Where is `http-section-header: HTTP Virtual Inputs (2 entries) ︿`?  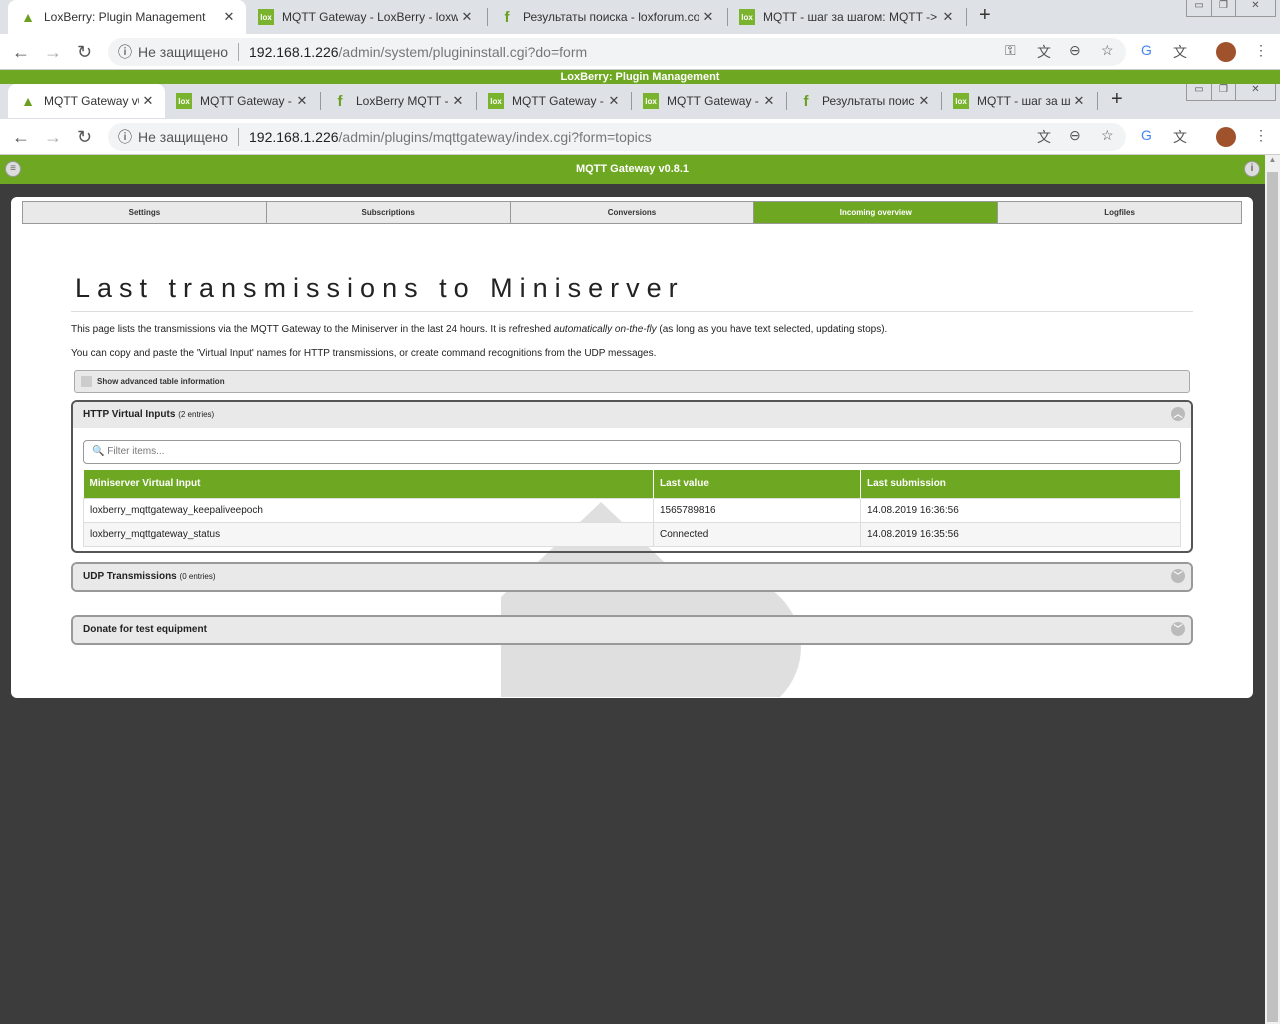
http-section-header: HTTP Virtual Inputs (2 entries) ︿ is located at coordinates (632, 415).